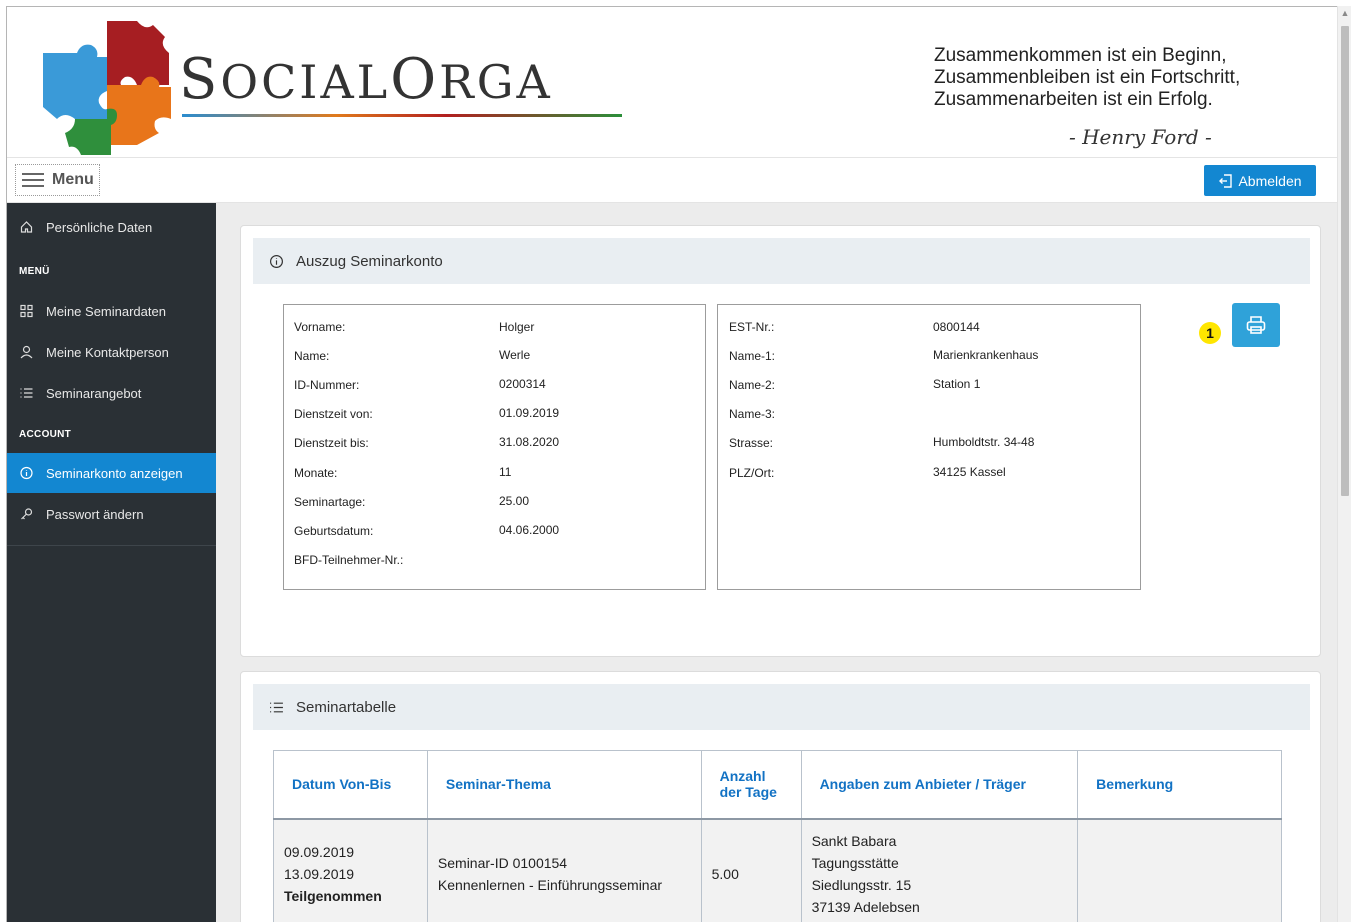  I want to click on sidebar-item-seminarangebot: Seminarangebot, so click(111, 393).